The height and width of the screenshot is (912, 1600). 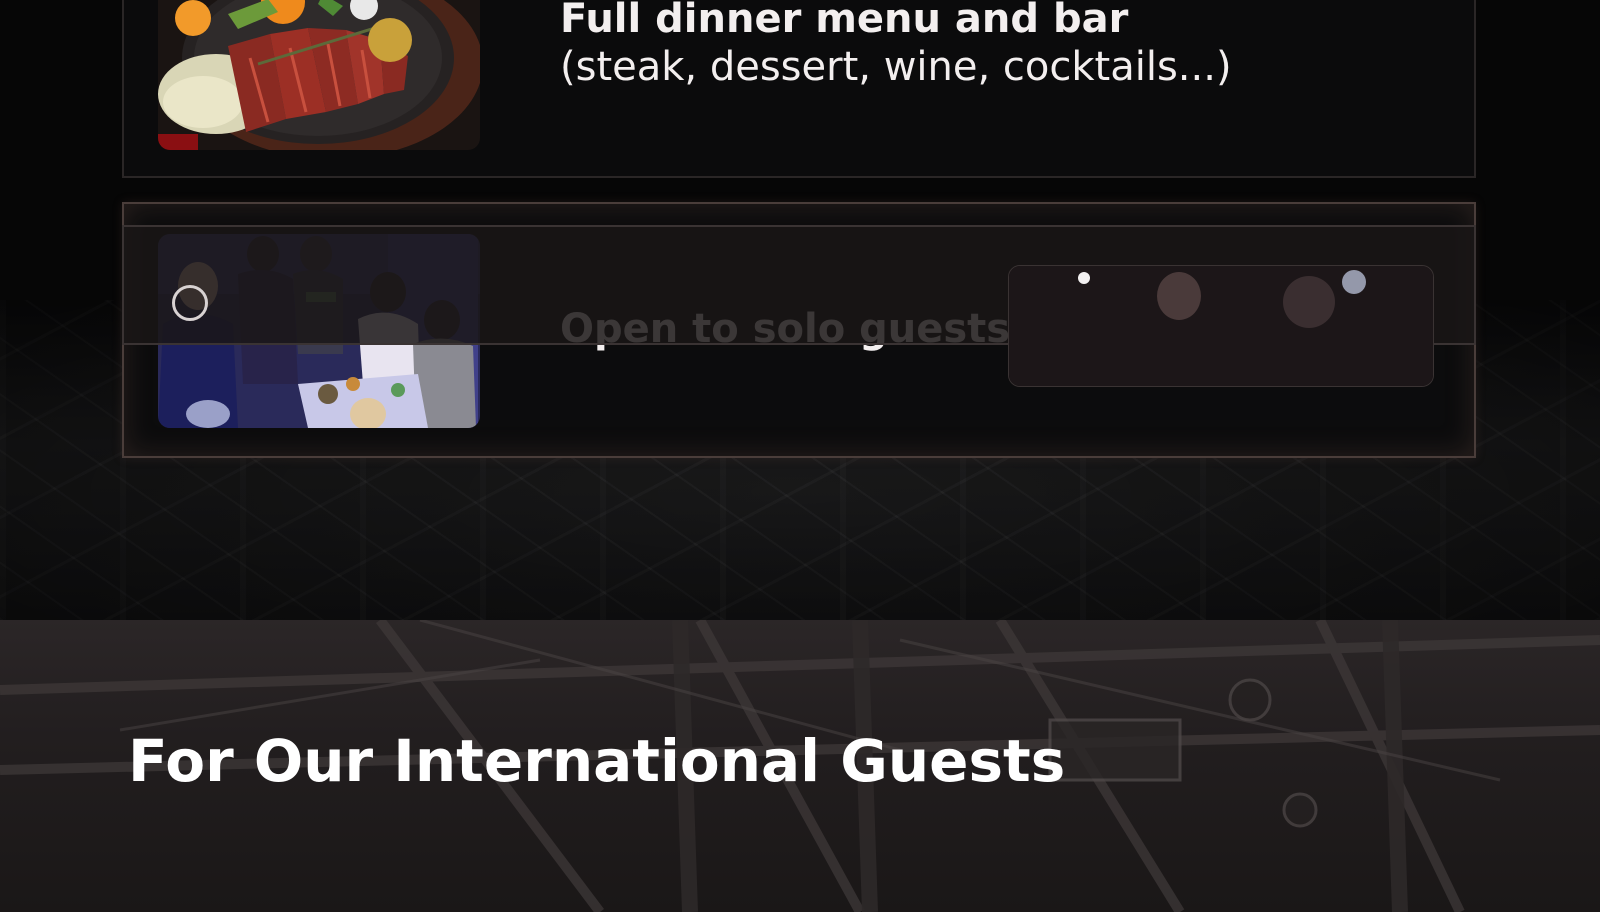 What do you see at coordinates (896, 67) in the screenshot?
I see `feature-subtitle-dinner: (steak, dessert, wine, cocktails...)` at bounding box center [896, 67].